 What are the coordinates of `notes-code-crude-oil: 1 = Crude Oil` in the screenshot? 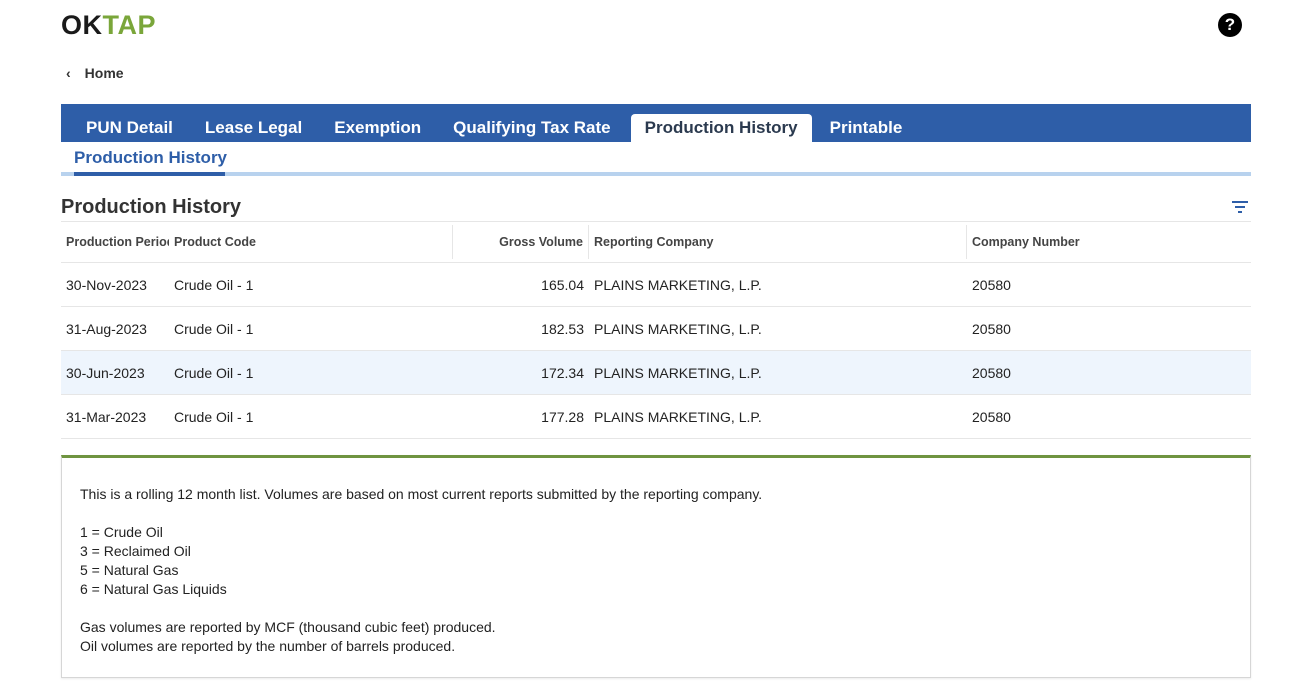 It's located at (121, 532).